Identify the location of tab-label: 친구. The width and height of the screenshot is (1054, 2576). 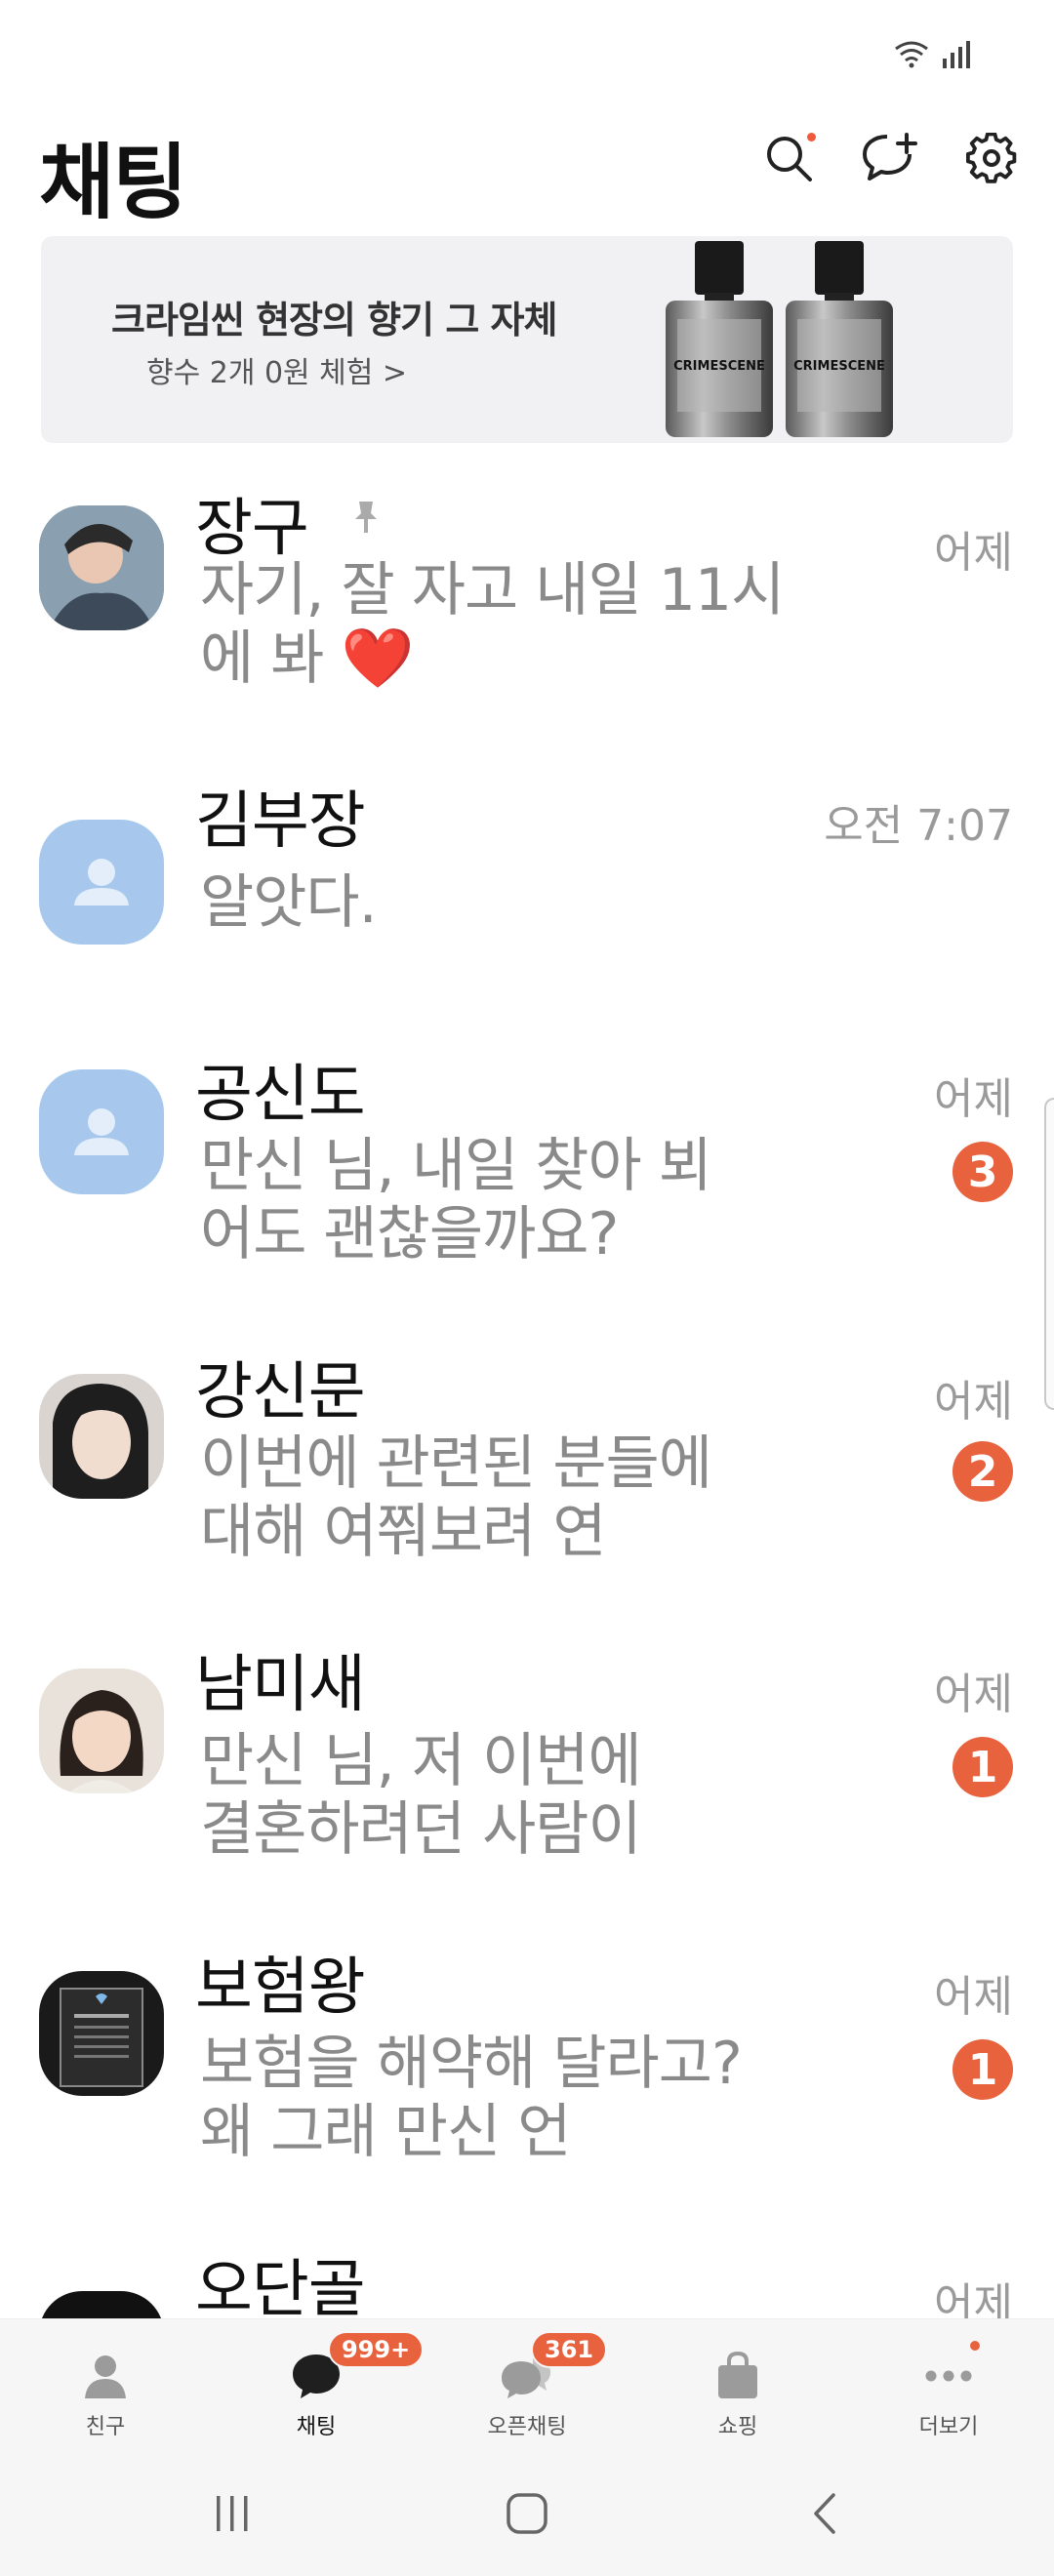
(105, 2427).